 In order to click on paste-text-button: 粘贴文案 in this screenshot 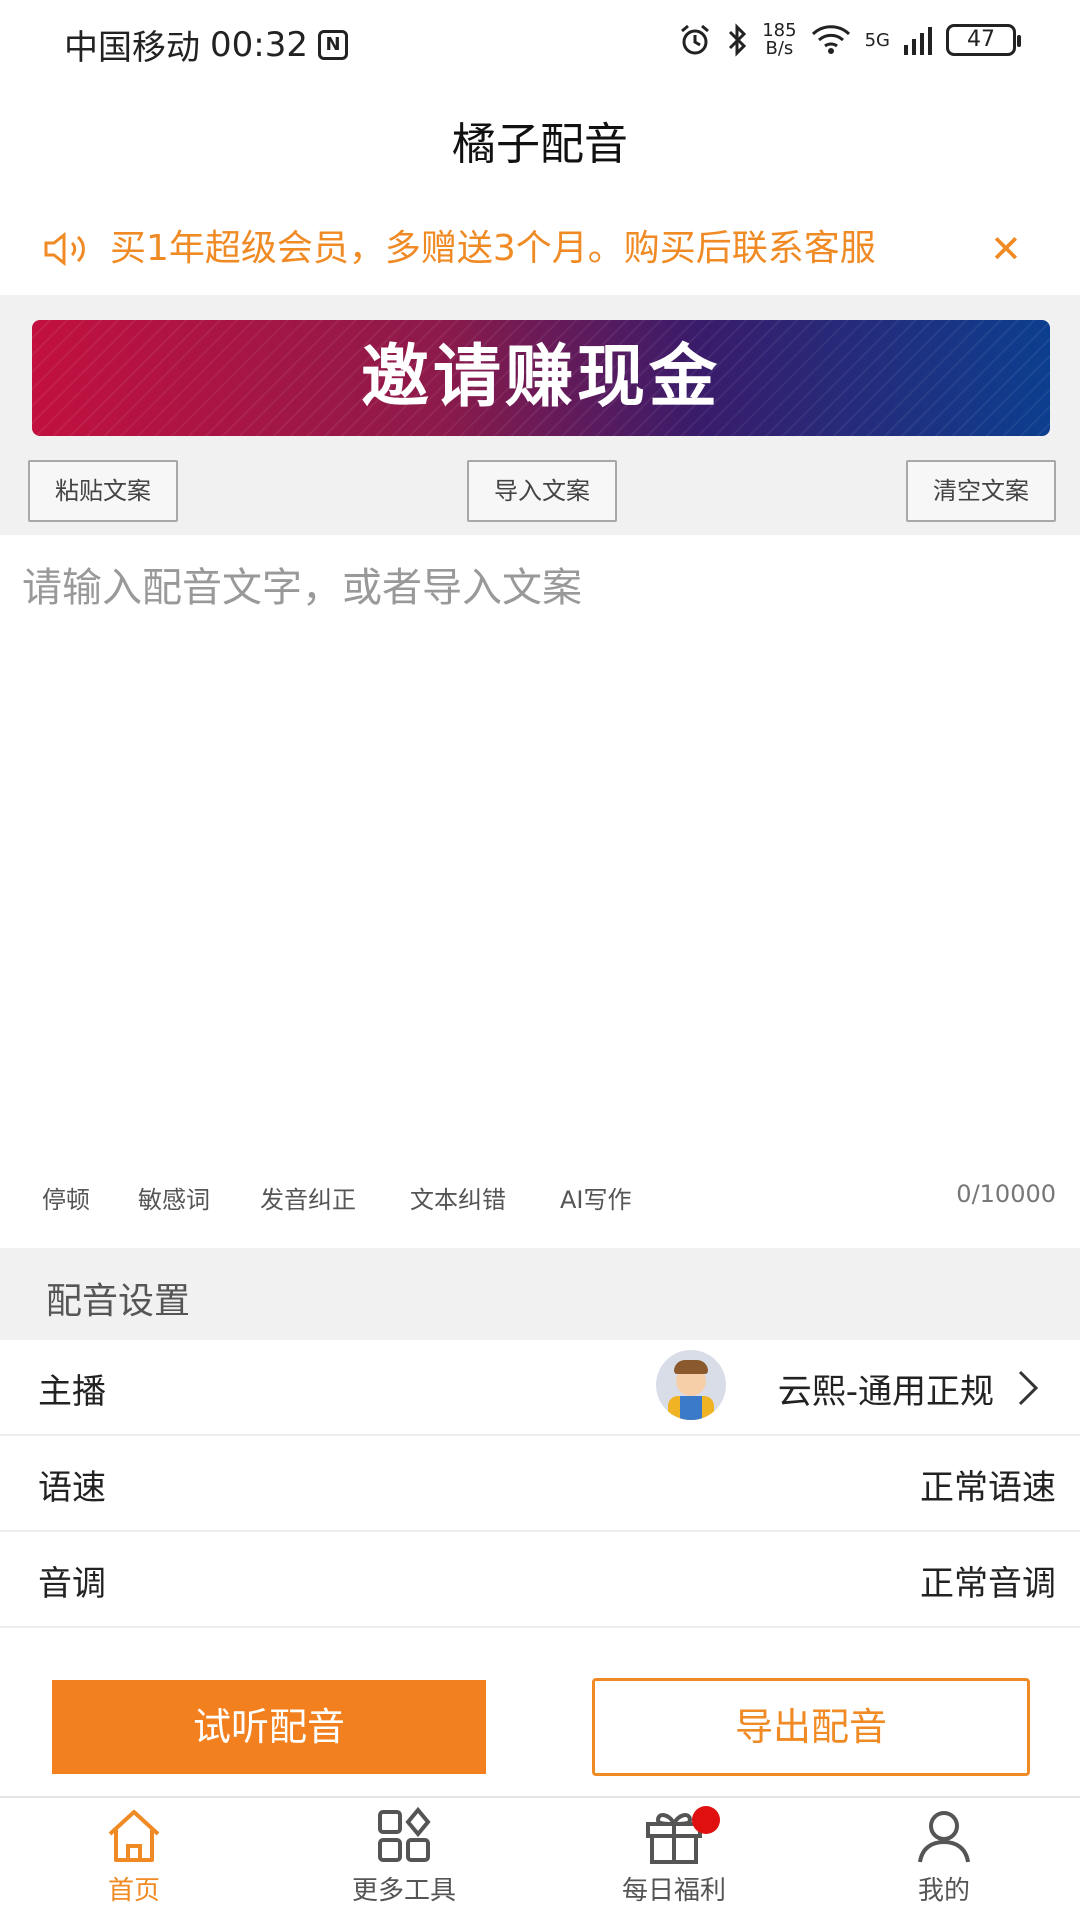, I will do `click(103, 491)`.